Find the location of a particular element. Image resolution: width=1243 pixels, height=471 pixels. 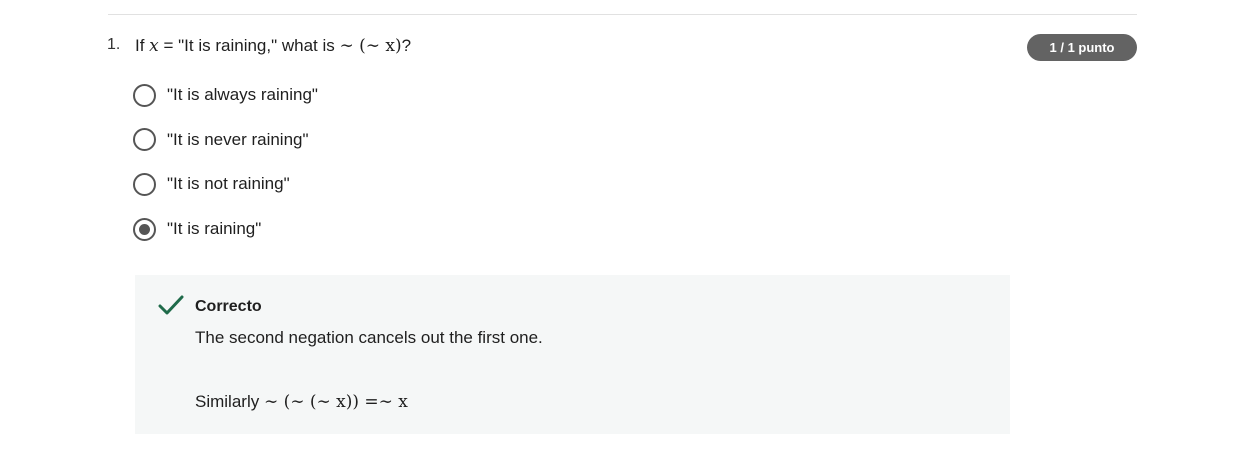

option-label: "It is raining" is located at coordinates (214, 229).